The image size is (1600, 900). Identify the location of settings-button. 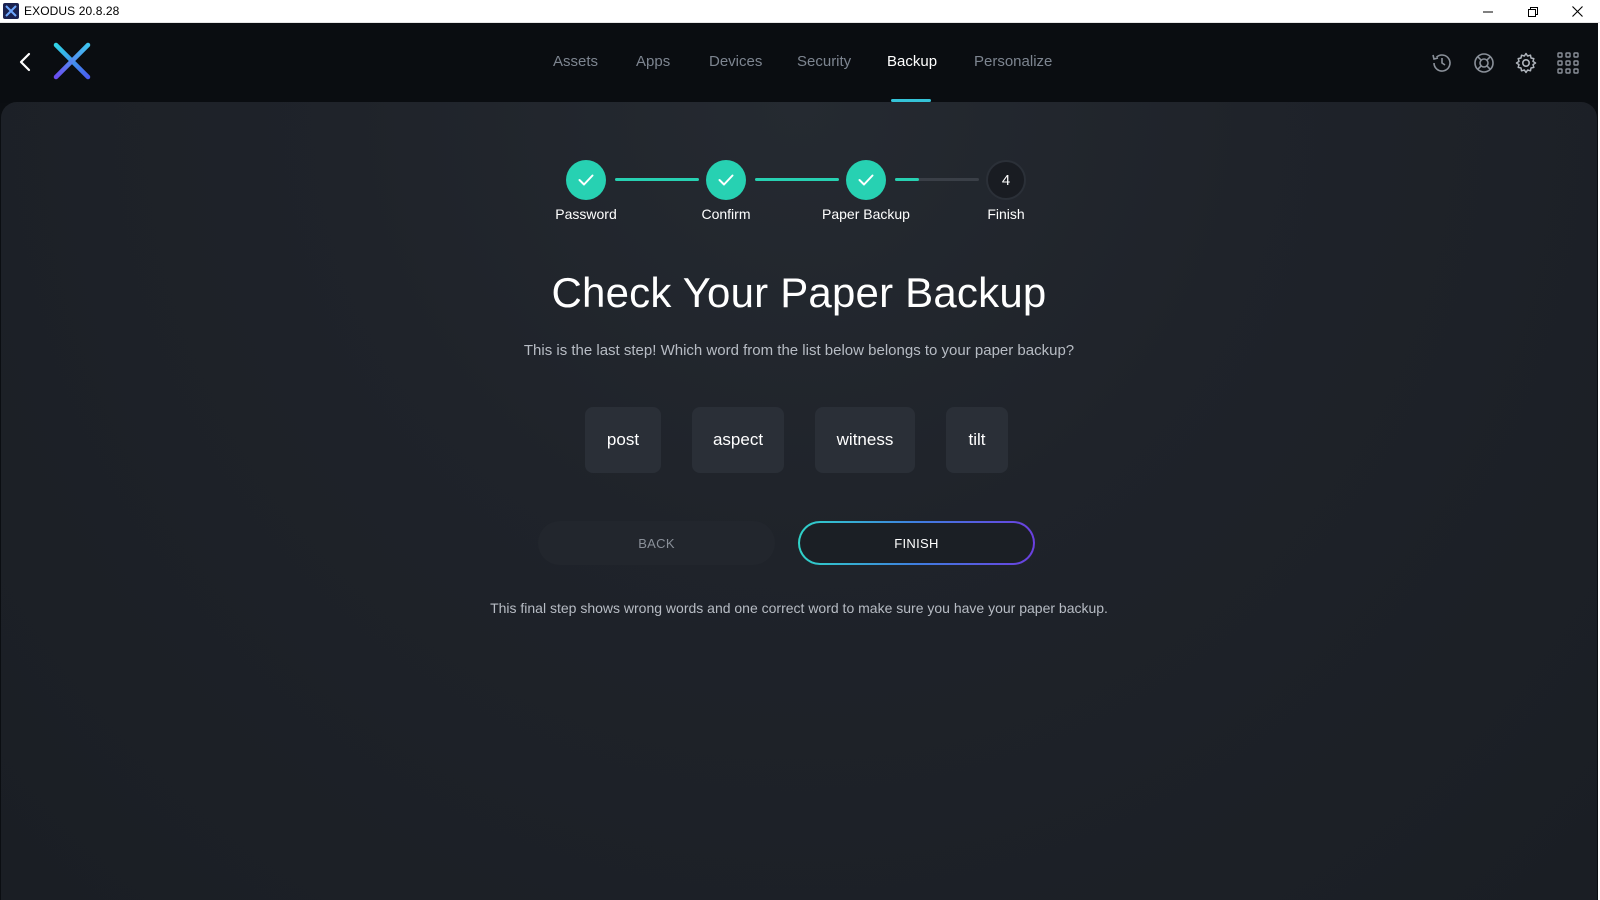
(1526, 63).